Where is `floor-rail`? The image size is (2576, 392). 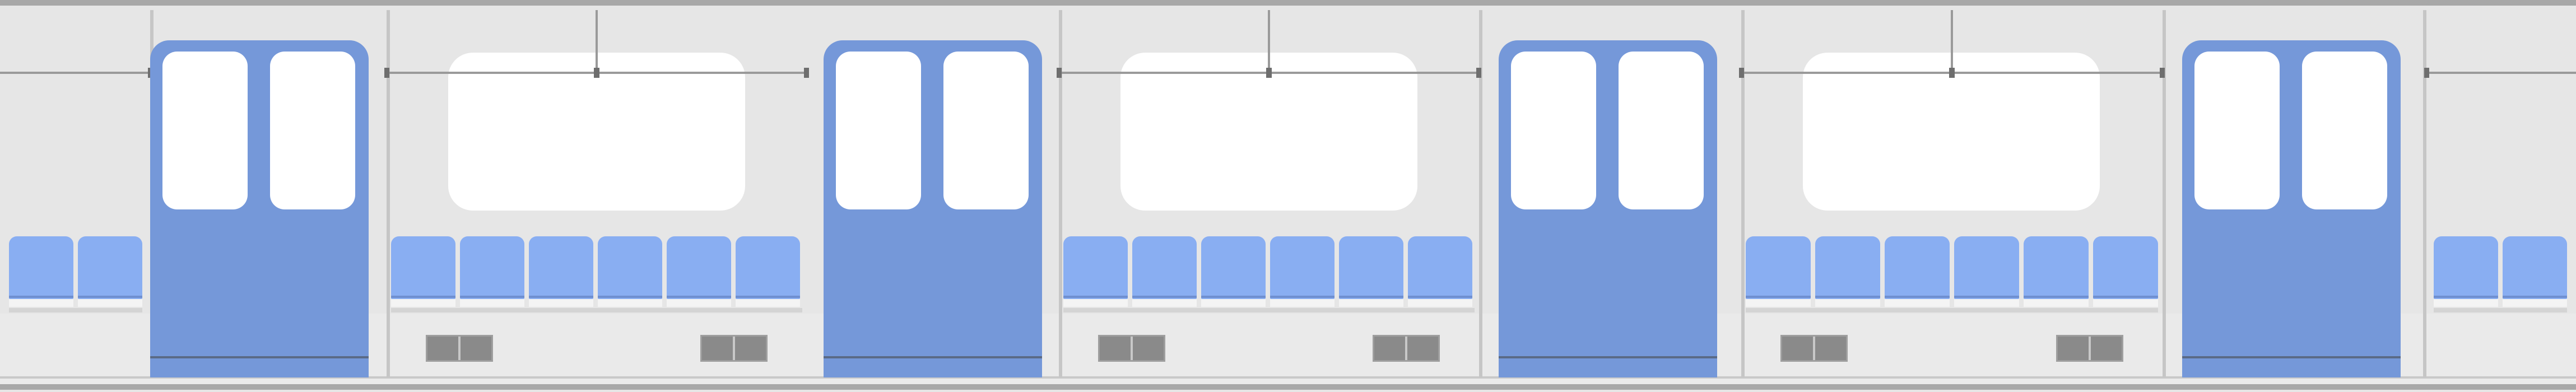 floor-rail is located at coordinates (1288, 387).